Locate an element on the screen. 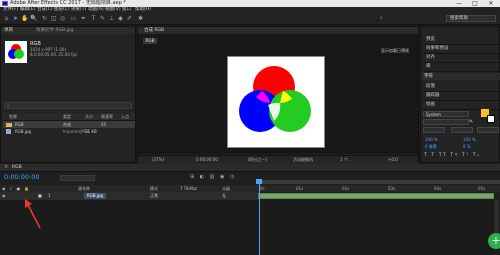  tab-effect-controls: 效果控件 RGB.jpg is located at coordinates (55, 30).